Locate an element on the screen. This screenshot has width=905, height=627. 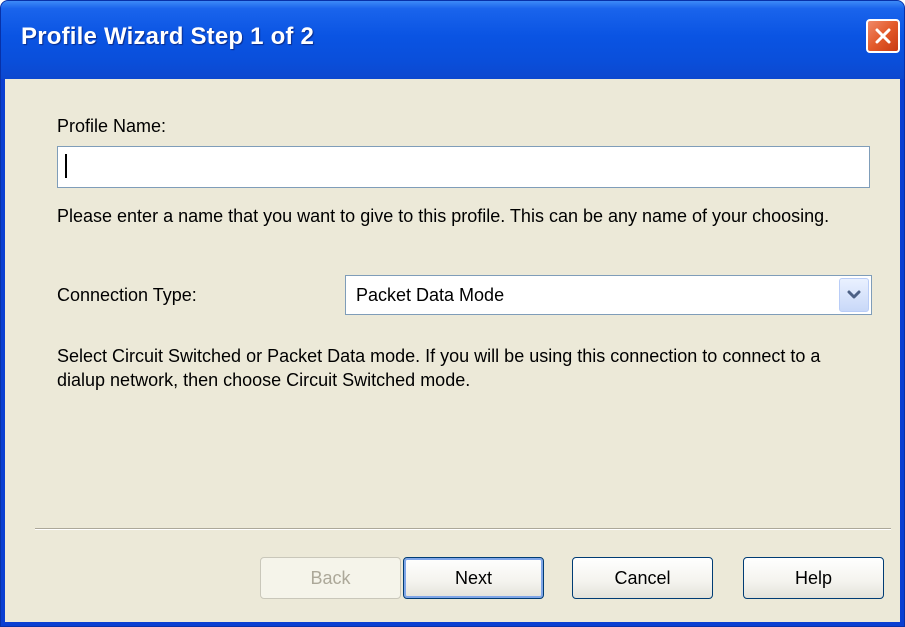
help-button: Help is located at coordinates (813, 578).